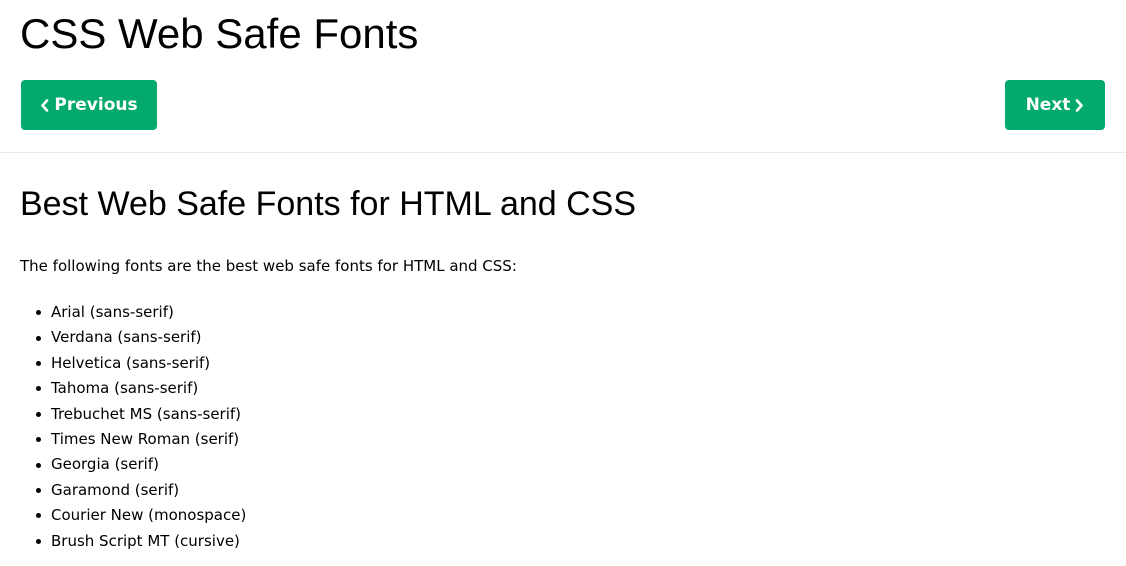  Describe the element at coordinates (563, 152) in the screenshot. I see `divider` at that location.